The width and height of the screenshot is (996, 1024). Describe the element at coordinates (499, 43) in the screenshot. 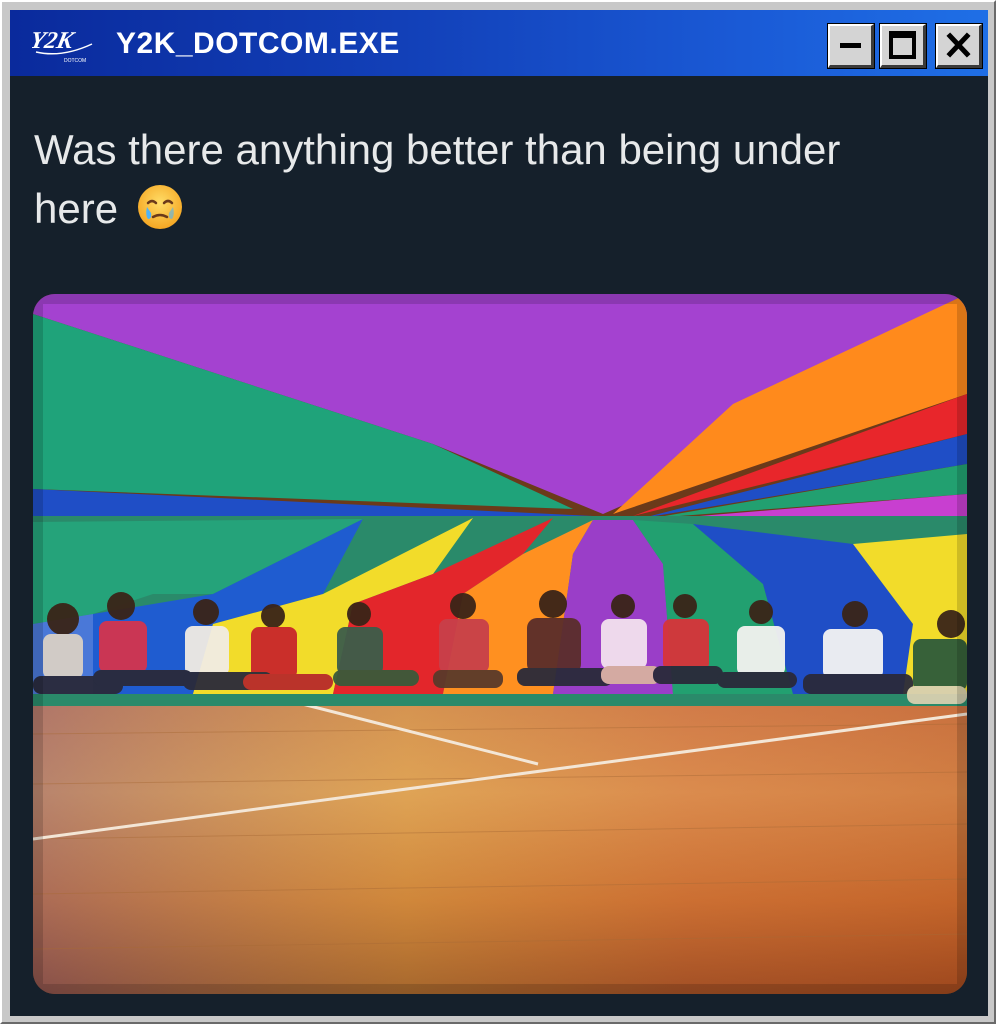

I see `title-bar: Y2K DOTCOM Y2K_DOTCOM.EXE` at that location.